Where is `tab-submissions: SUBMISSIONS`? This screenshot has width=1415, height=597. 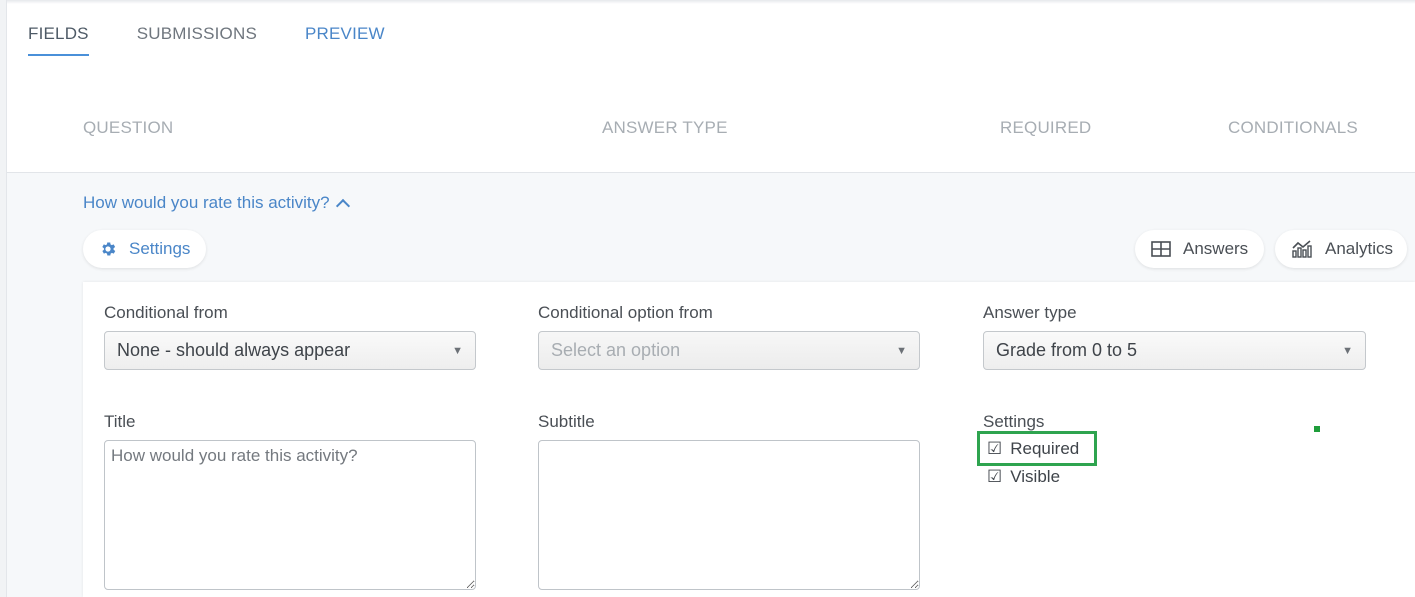 tab-submissions: SUBMISSIONS is located at coordinates (197, 39).